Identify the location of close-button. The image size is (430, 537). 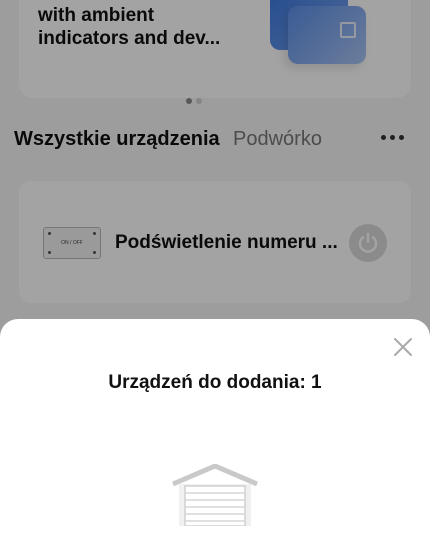
(403, 347).